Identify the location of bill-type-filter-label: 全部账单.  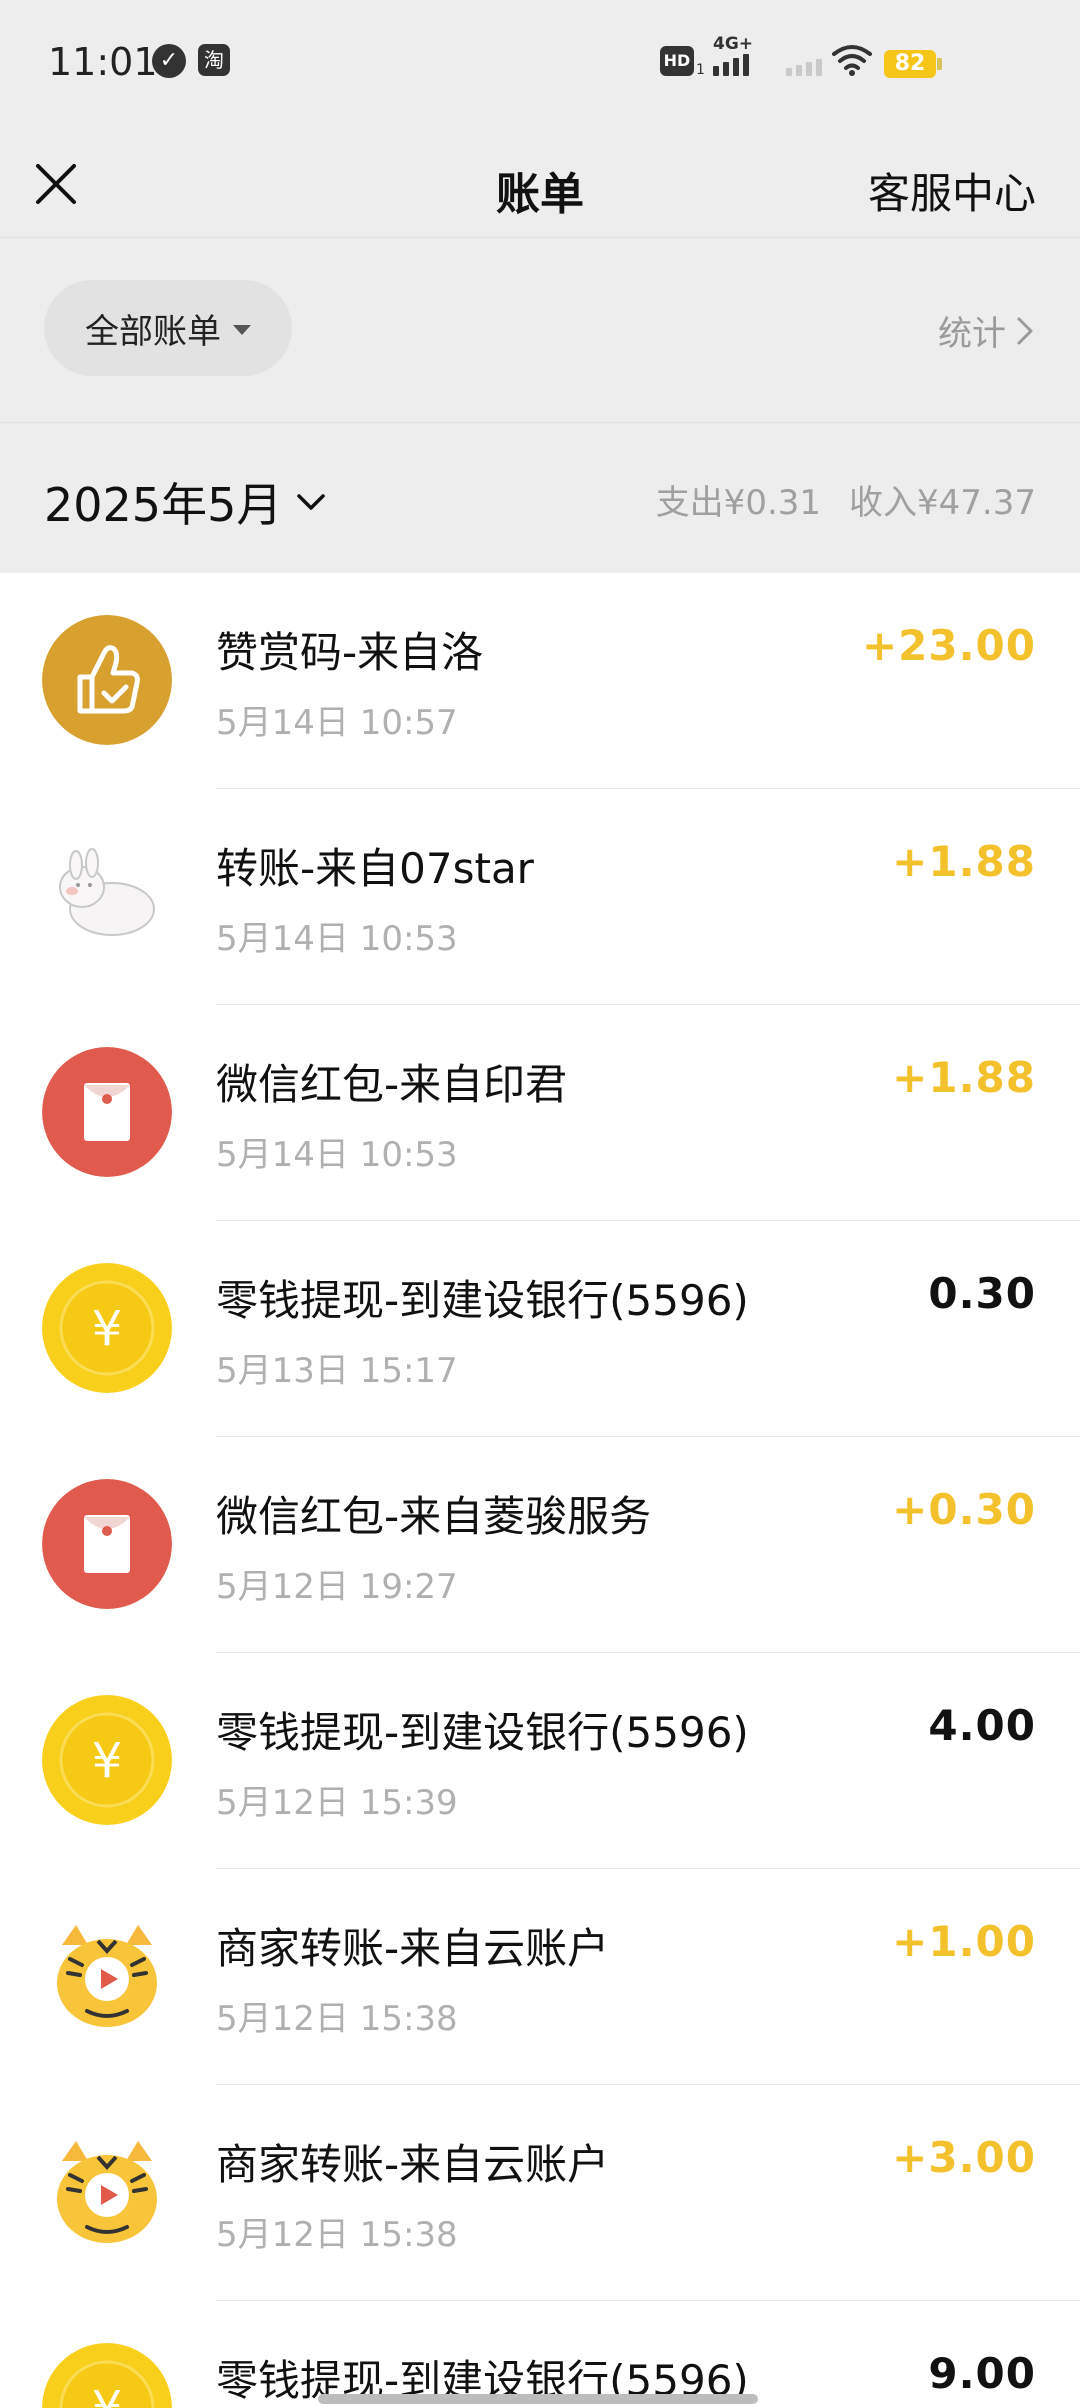
(153, 331).